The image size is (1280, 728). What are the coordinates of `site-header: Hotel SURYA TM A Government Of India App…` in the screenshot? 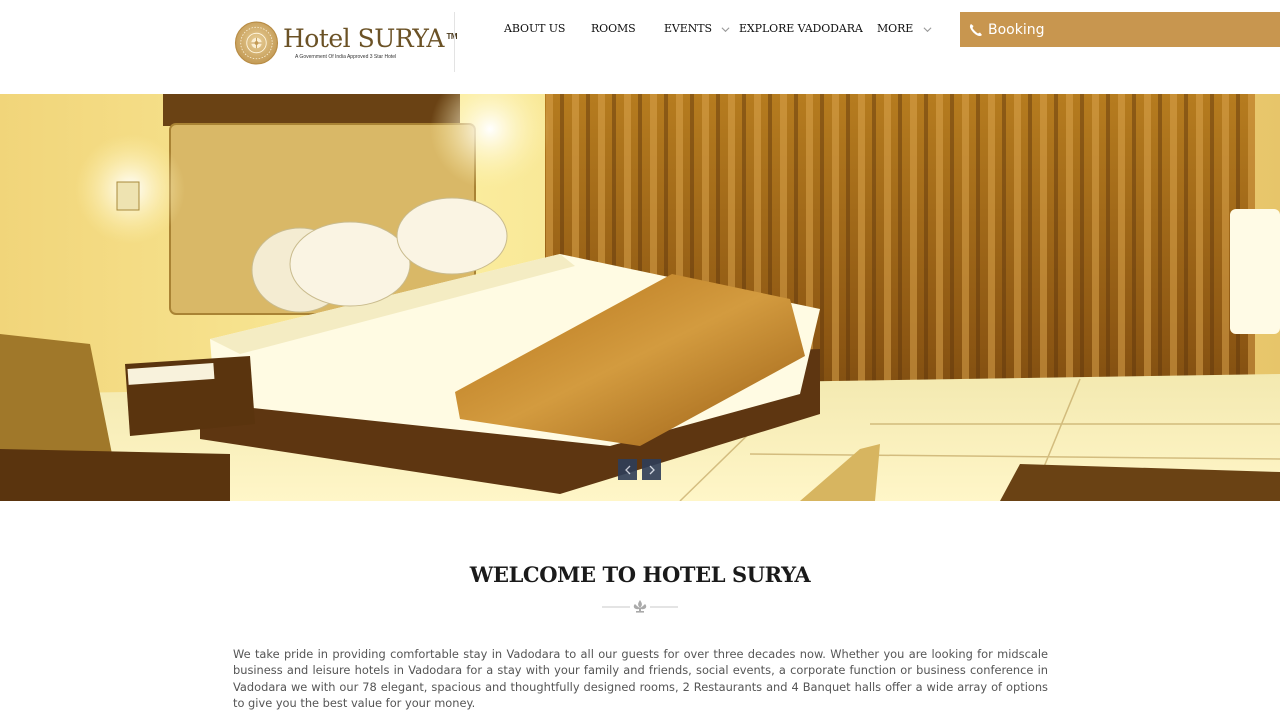 It's located at (640, 47).